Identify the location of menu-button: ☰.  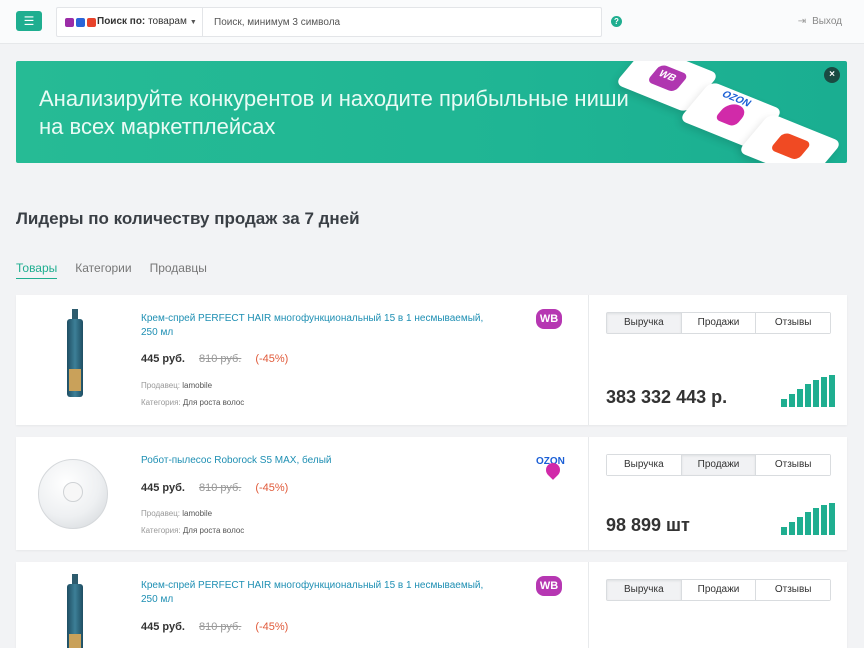
(29, 21).